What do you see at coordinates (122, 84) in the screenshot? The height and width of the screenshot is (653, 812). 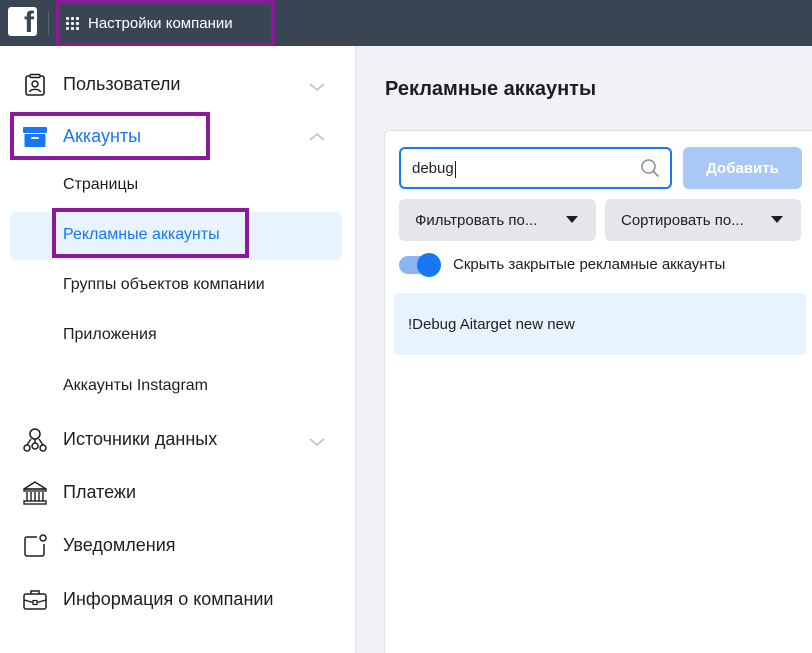 I see `sidebar-item-label: Пользователи` at bounding box center [122, 84].